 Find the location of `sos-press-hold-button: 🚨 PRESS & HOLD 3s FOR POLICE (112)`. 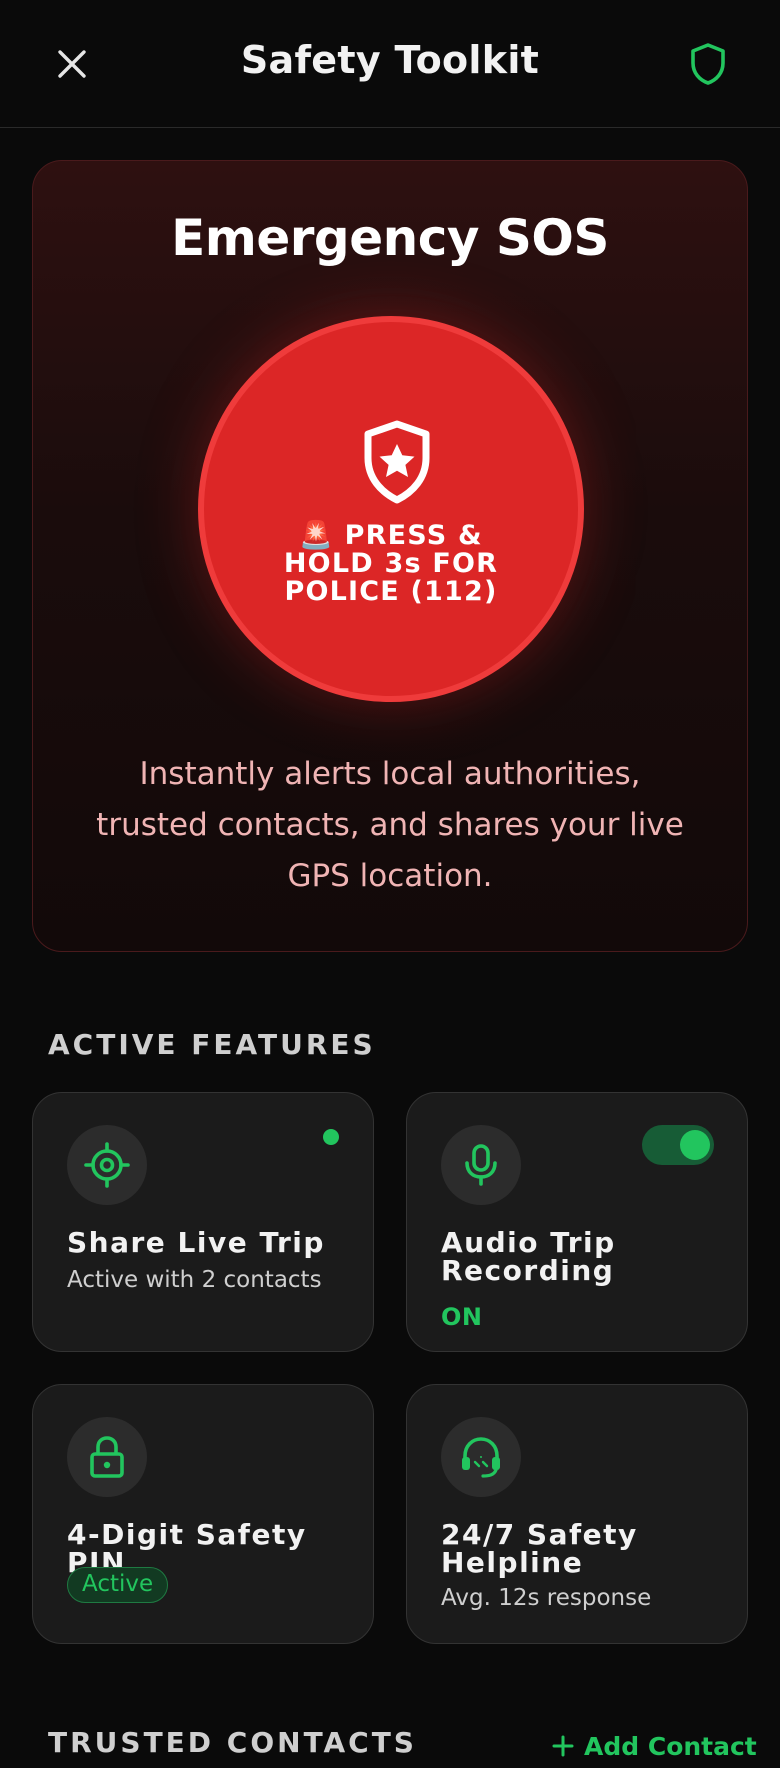

sos-press-hold-button: 🚨 PRESS & HOLD 3s FOR POLICE (112) is located at coordinates (391, 509).